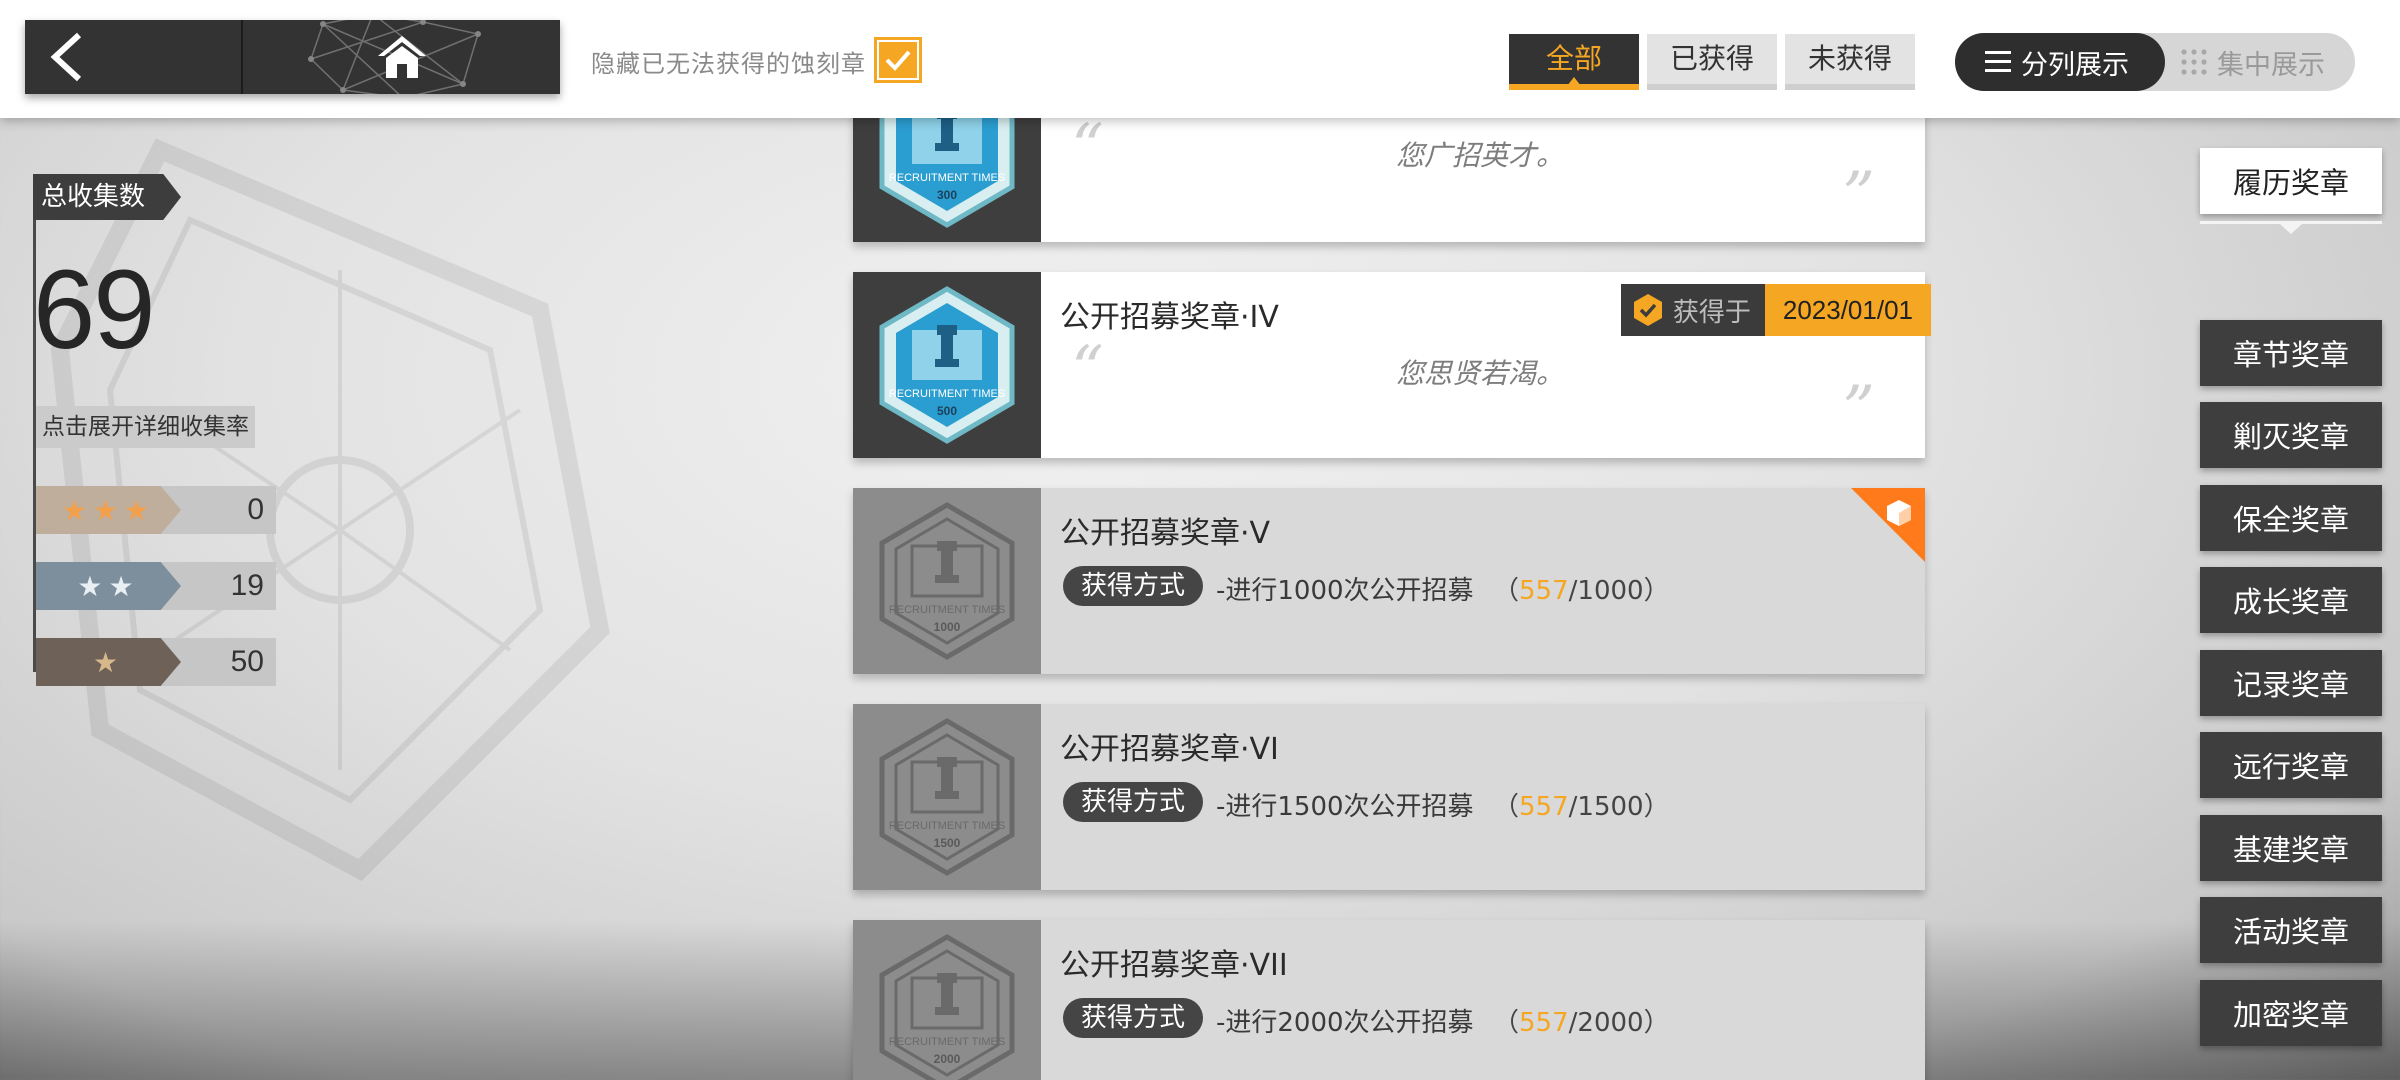 This screenshot has height=1080, width=2400. What do you see at coordinates (1480, 373) in the screenshot?
I see `medal-quote: 您思贤若渴。` at bounding box center [1480, 373].